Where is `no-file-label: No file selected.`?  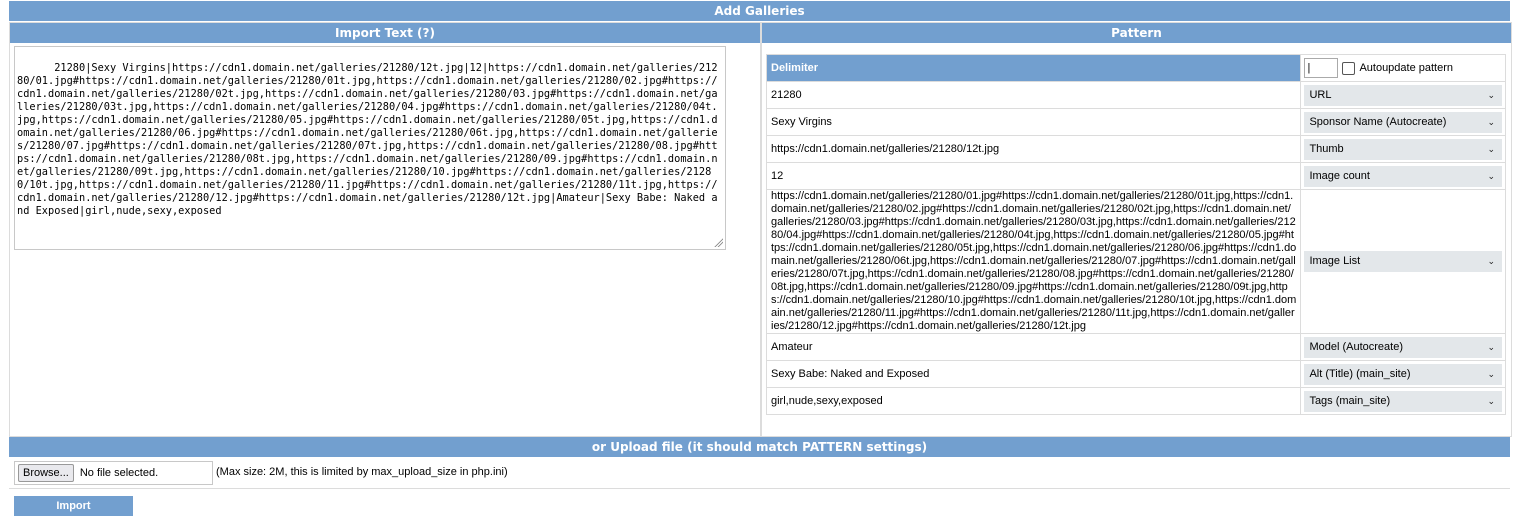 no-file-label: No file selected. is located at coordinates (119, 473).